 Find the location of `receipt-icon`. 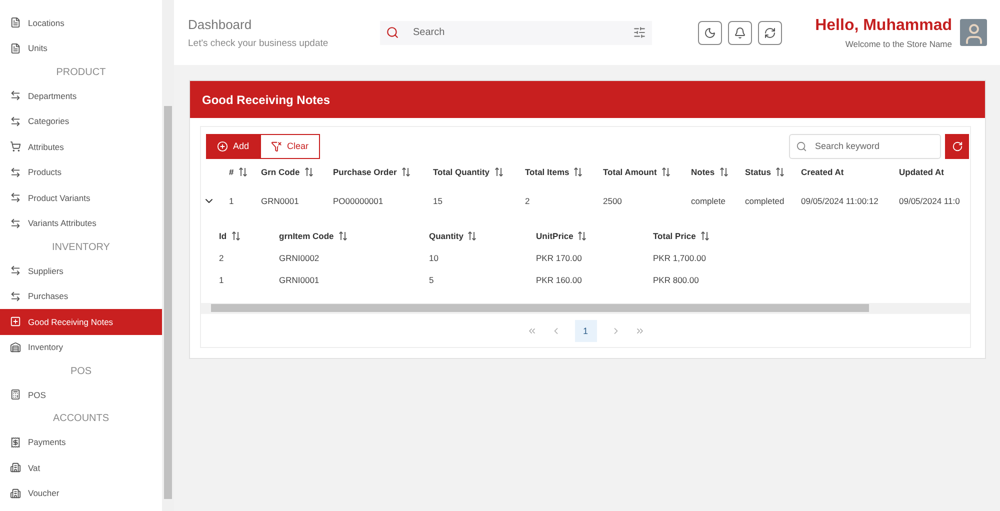

receipt-icon is located at coordinates (15, 442).